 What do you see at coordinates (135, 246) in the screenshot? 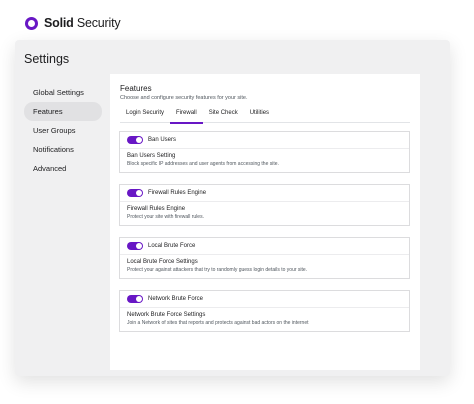
I see `local-brute-force-toggle` at bounding box center [135, 246].